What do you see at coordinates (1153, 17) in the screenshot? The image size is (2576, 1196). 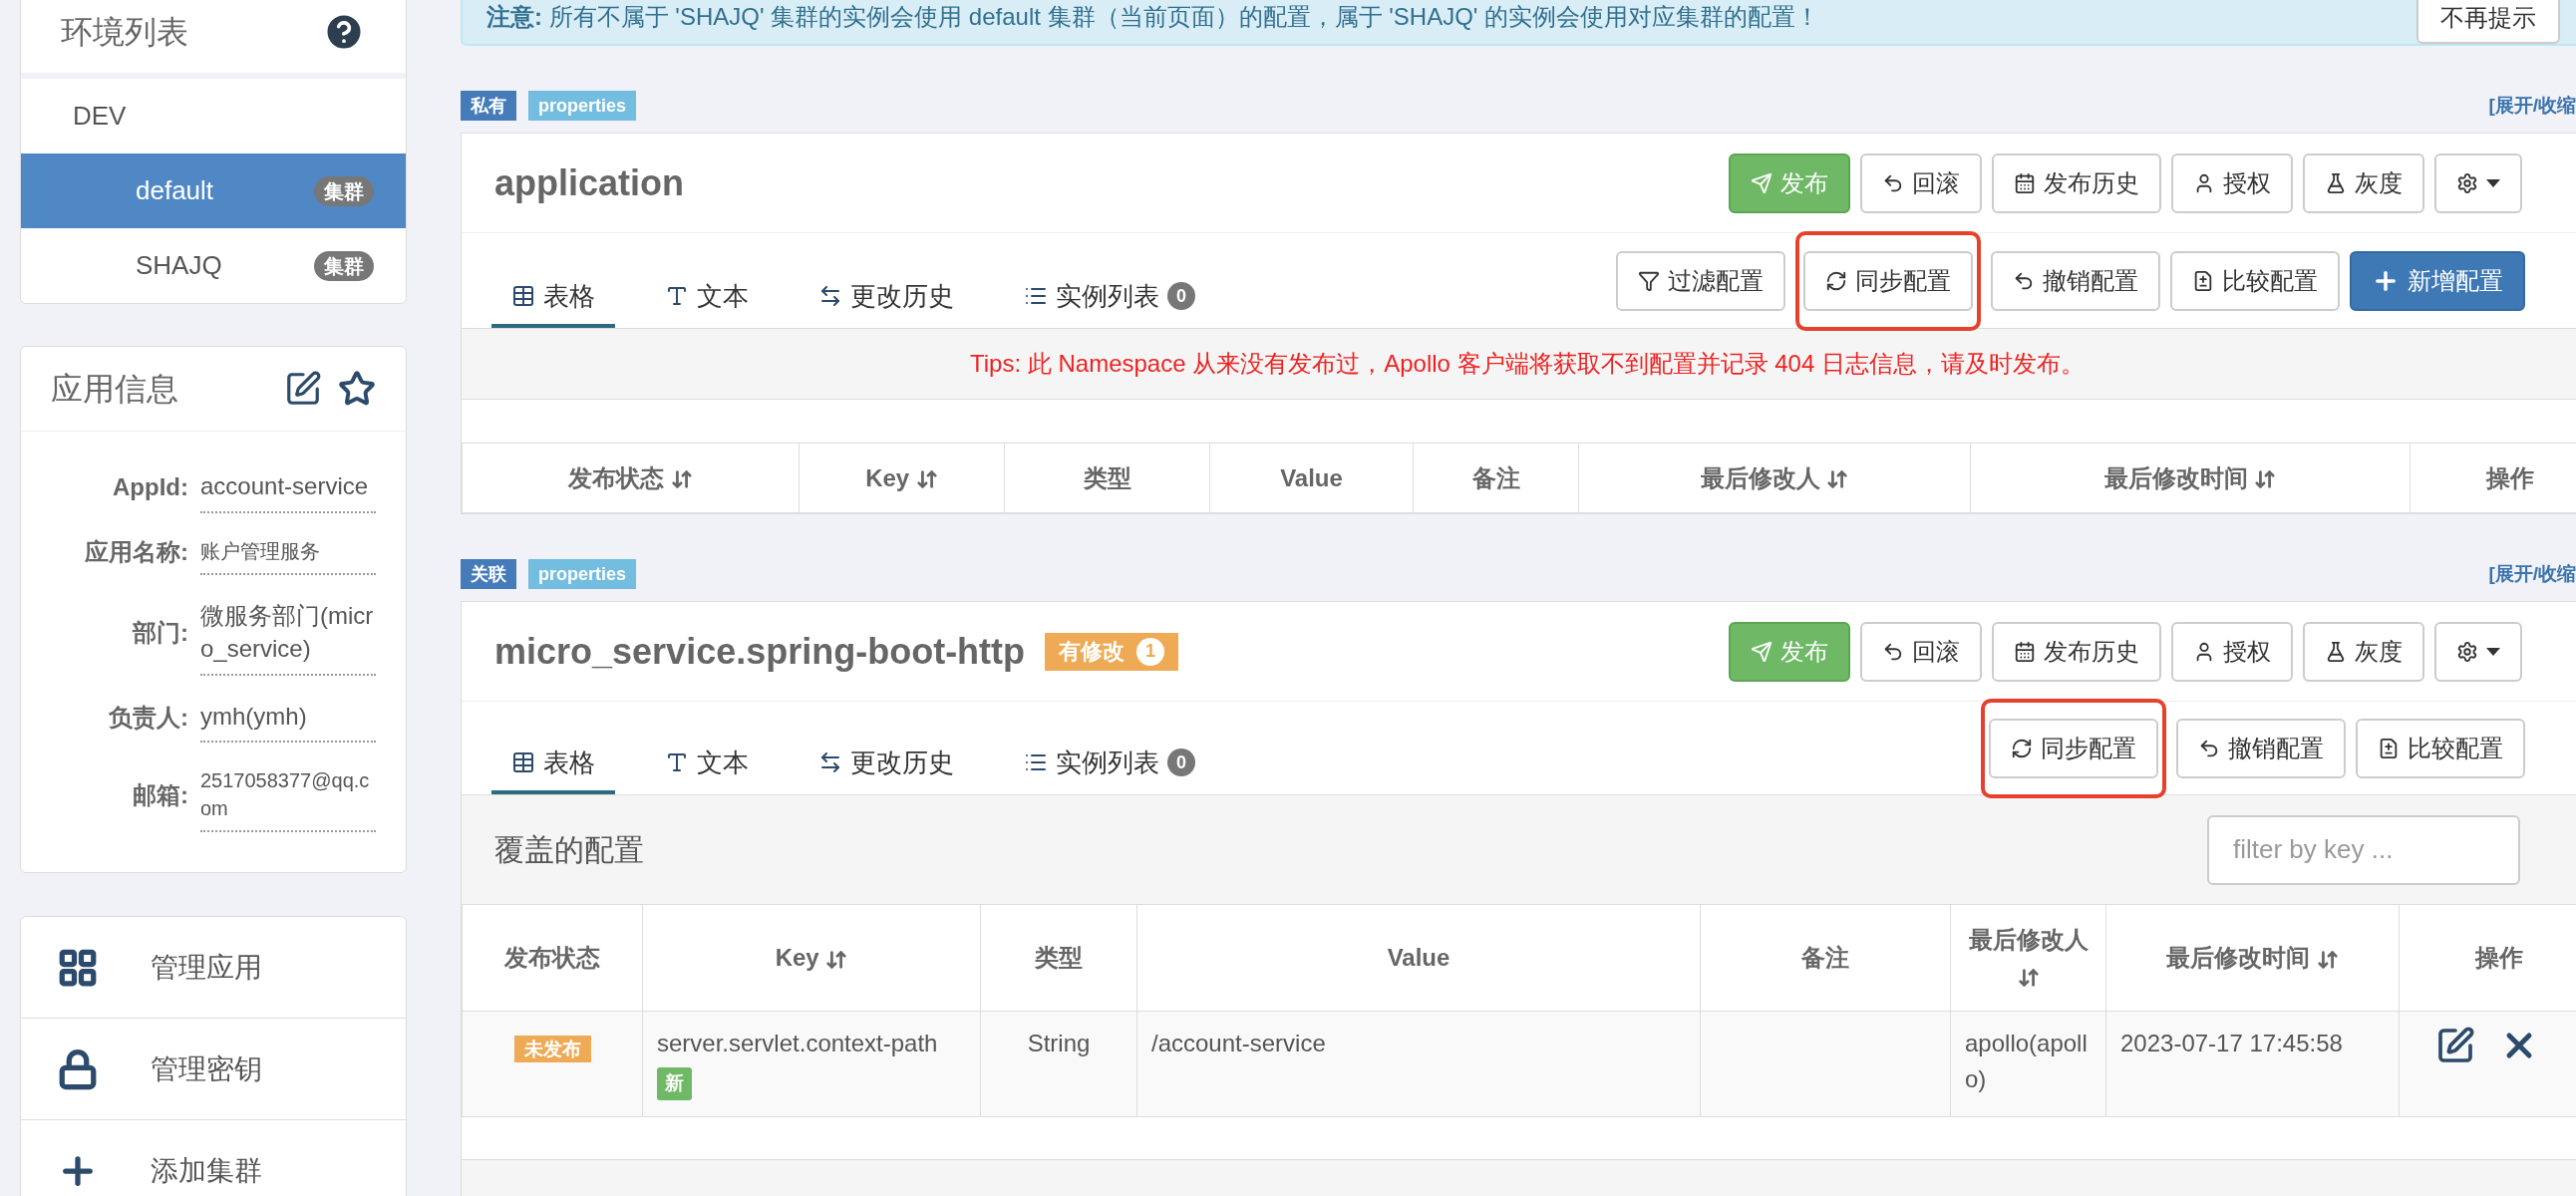 I see `notice-text: 注意: 所有不属于 'SHAJQ' 集群的实例会使用 default 集群（当前页面）的配置，属于 'SHAJQ' 的实例会使用对应集群的配置！` at bounding box center [1153, 17].